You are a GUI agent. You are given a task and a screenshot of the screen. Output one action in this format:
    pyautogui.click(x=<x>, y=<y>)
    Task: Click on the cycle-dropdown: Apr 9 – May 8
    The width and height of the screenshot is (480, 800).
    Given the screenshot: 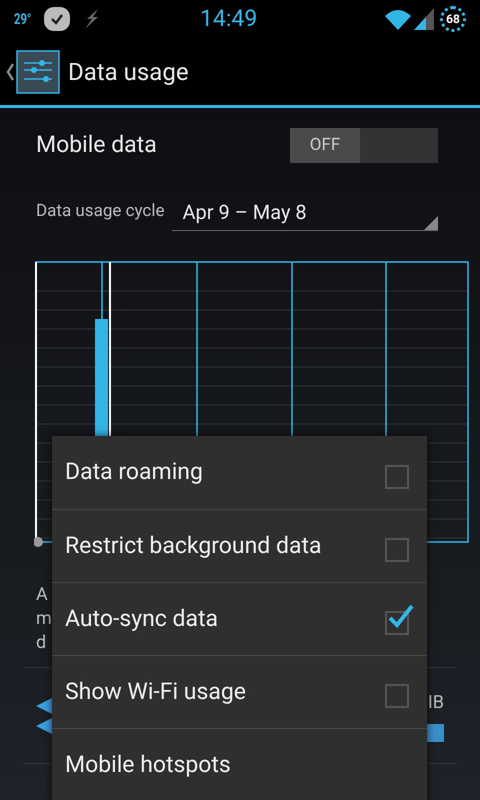 What is the action you would take?
    pyautogui.click(x=305, y=212)
    